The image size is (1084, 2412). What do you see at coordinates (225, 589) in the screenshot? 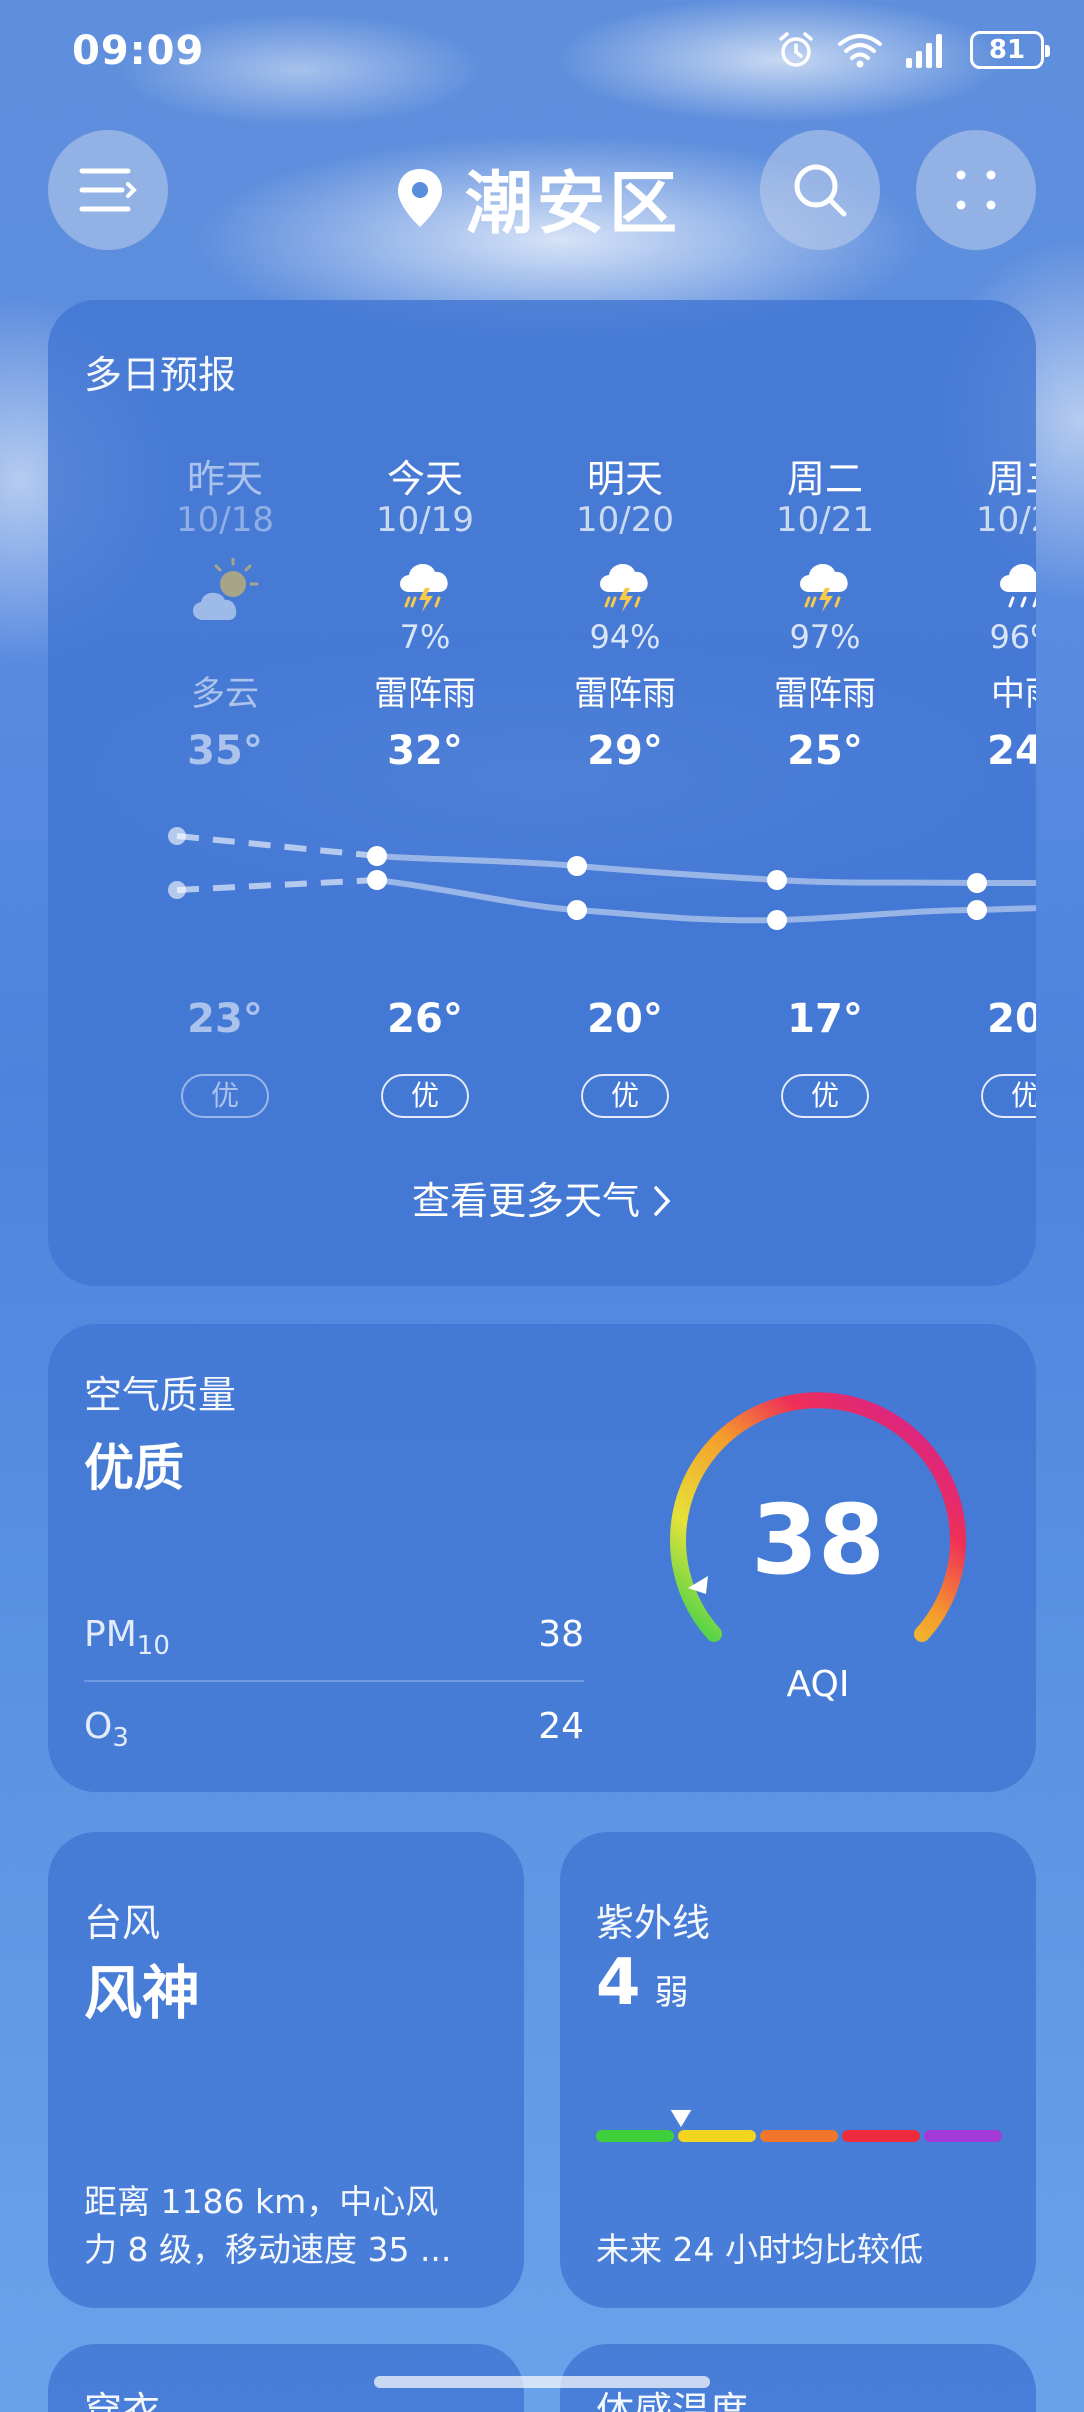
I see `partly-cloudy-icon` at bounding box center [225, 589].